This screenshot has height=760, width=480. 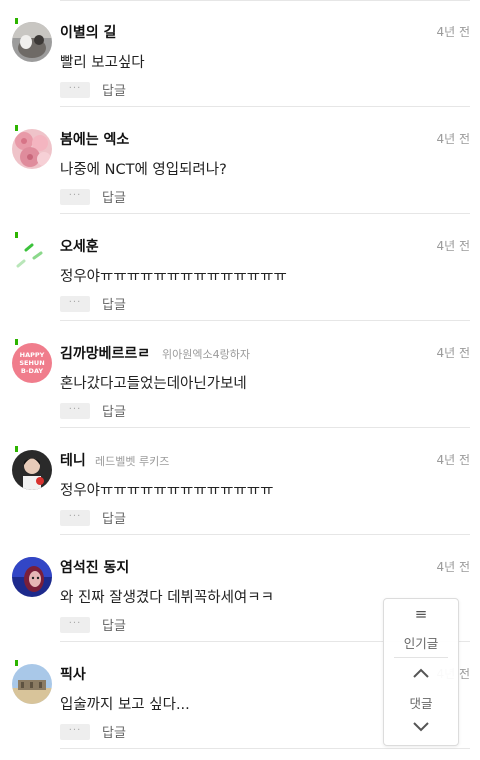 What do you see at coordinates (102, 63) in the screenshot?
I see `comment-text: 빨리 보고싶다` at bounding box center [102, 63].